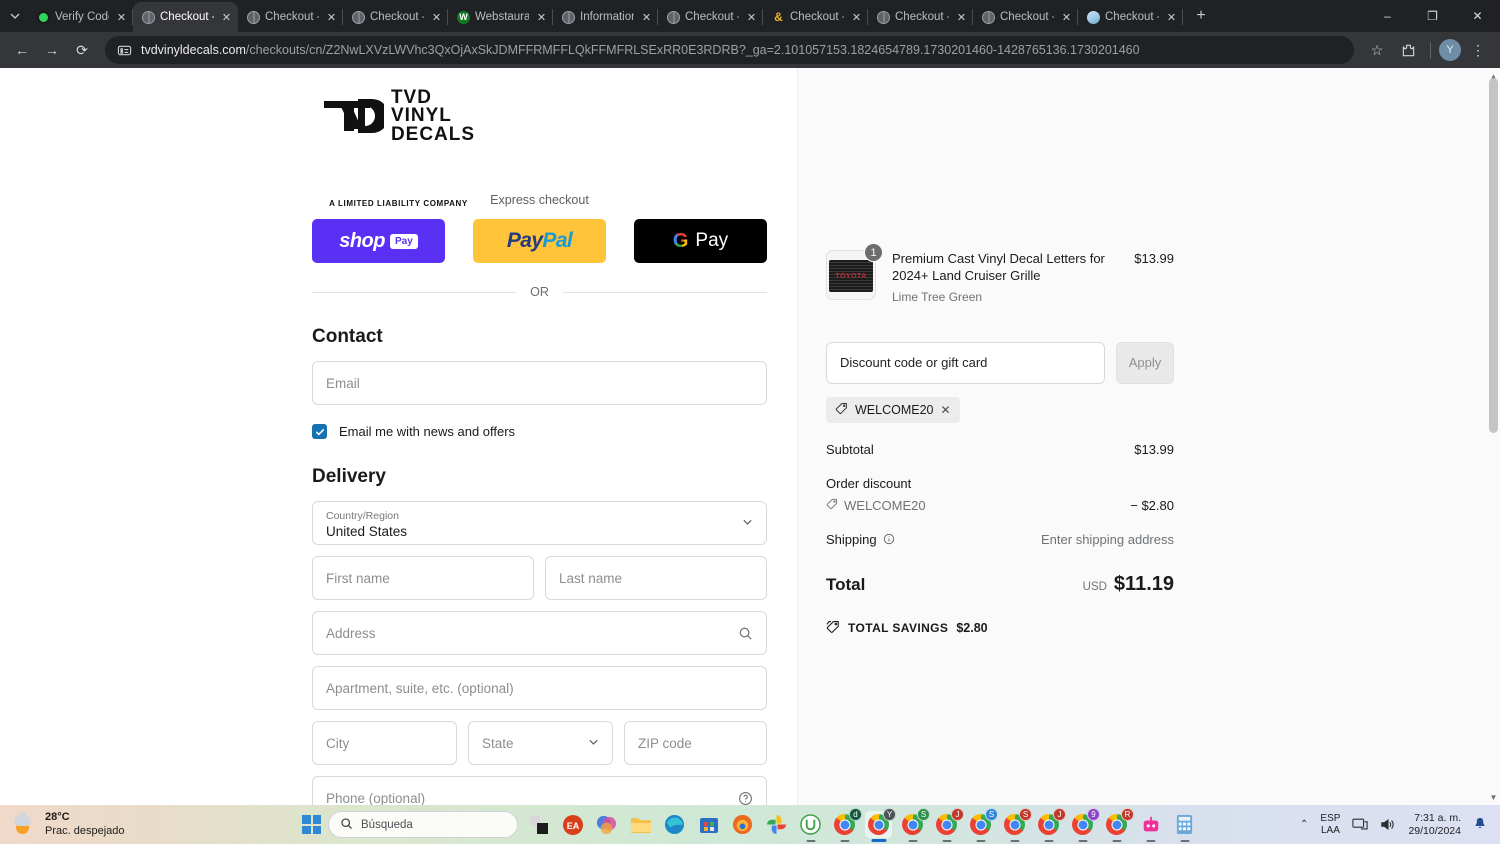 The height and width of the screenshot is (844, 1500). I want to click on browser-tab-7: & Checkout - legs ✕, so click(815, 17).